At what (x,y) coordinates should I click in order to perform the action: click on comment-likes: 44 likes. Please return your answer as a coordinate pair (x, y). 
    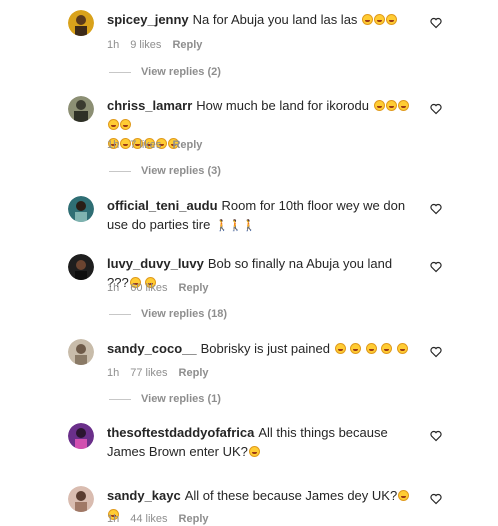
    Looking at the image, I should click on (148, 519).